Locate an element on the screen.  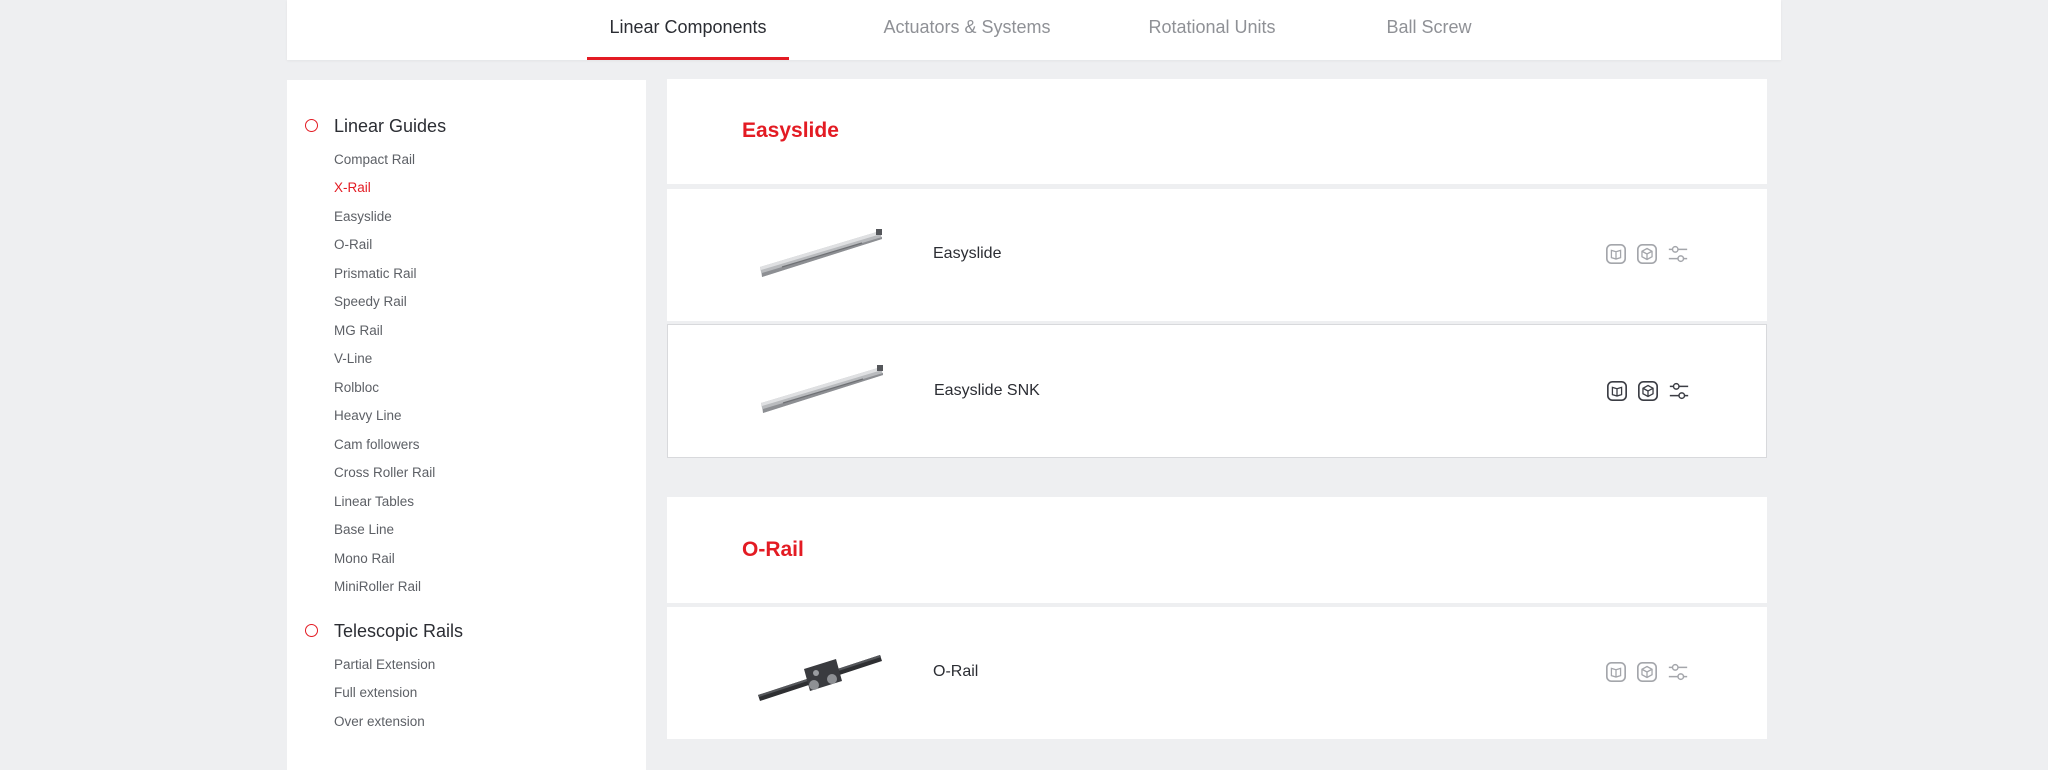
product-name: Easyslide is located at coordinates (967, 254).